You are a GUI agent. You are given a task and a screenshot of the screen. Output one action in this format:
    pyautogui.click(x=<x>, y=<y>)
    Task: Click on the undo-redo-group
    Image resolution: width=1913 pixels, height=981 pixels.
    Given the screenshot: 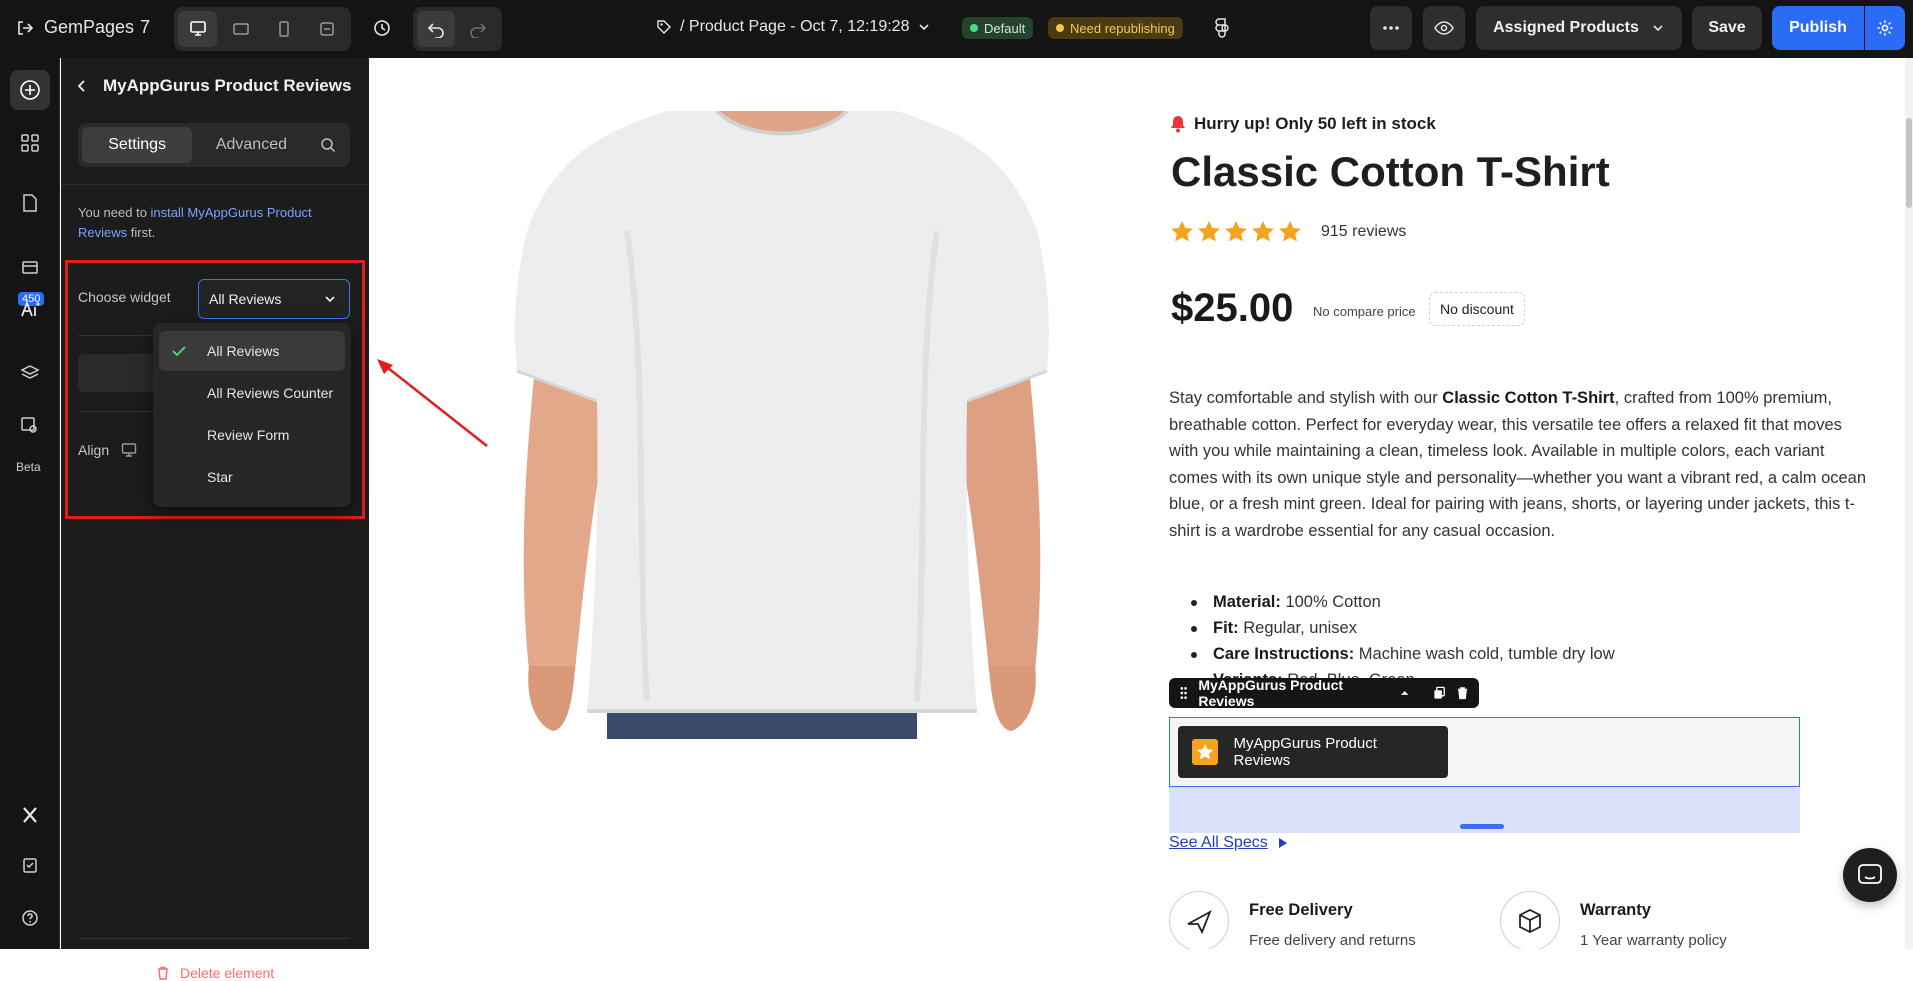 What is the action you would take?
    pyautogui.click(x=457, y=29)
    